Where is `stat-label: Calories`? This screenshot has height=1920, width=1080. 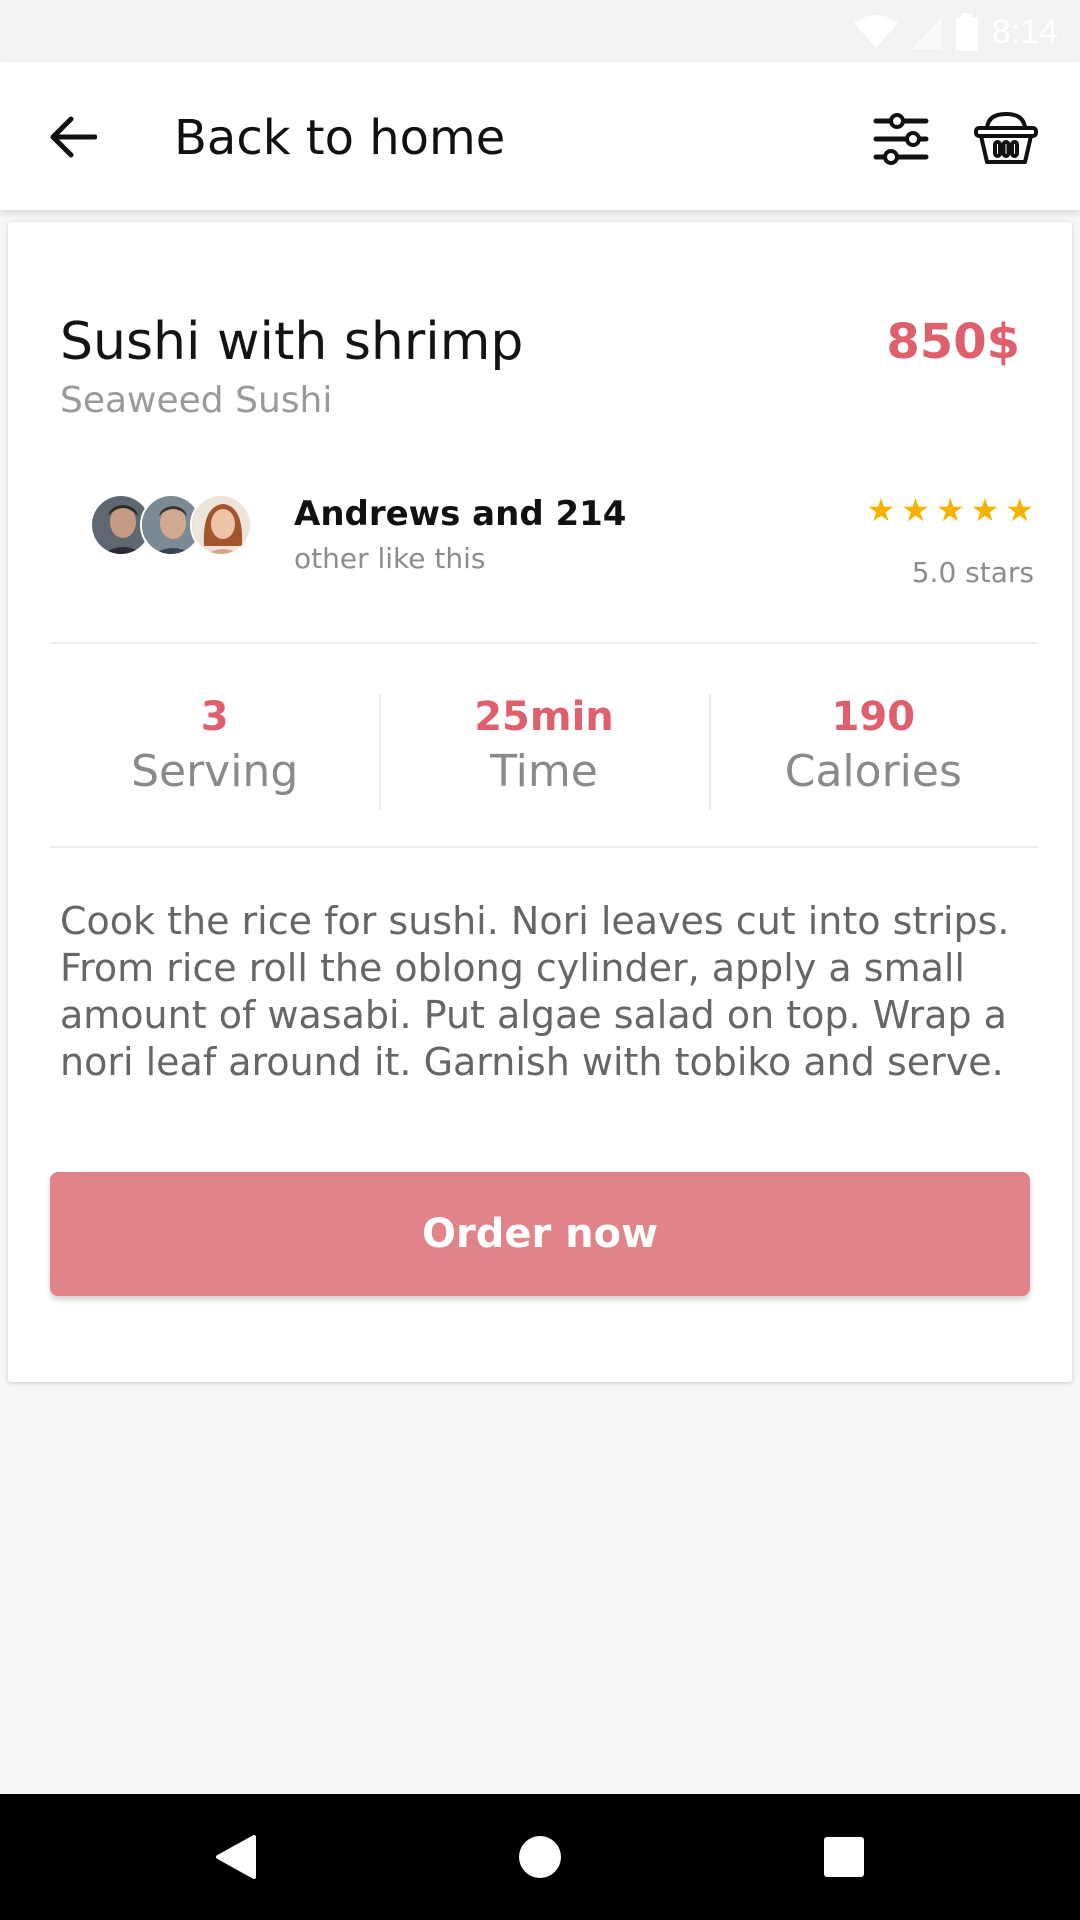 stat-label: Calories is located at coordinates (873, 771).